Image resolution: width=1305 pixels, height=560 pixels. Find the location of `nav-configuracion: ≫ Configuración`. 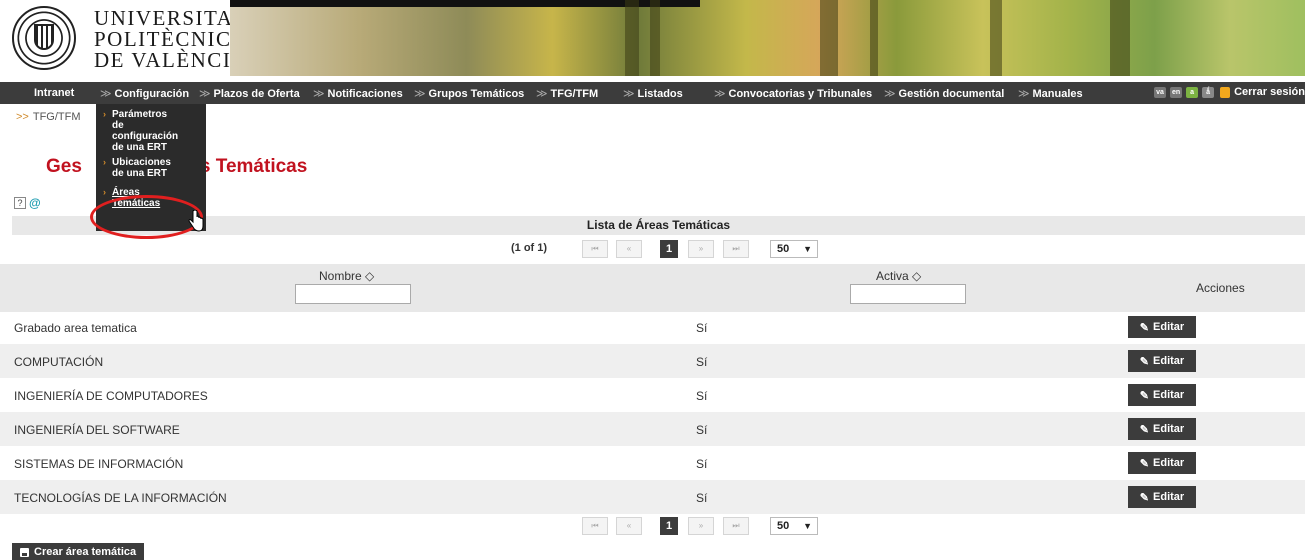

nav-configuracion: ≫ Configuración is located at coordinates (144, 93).